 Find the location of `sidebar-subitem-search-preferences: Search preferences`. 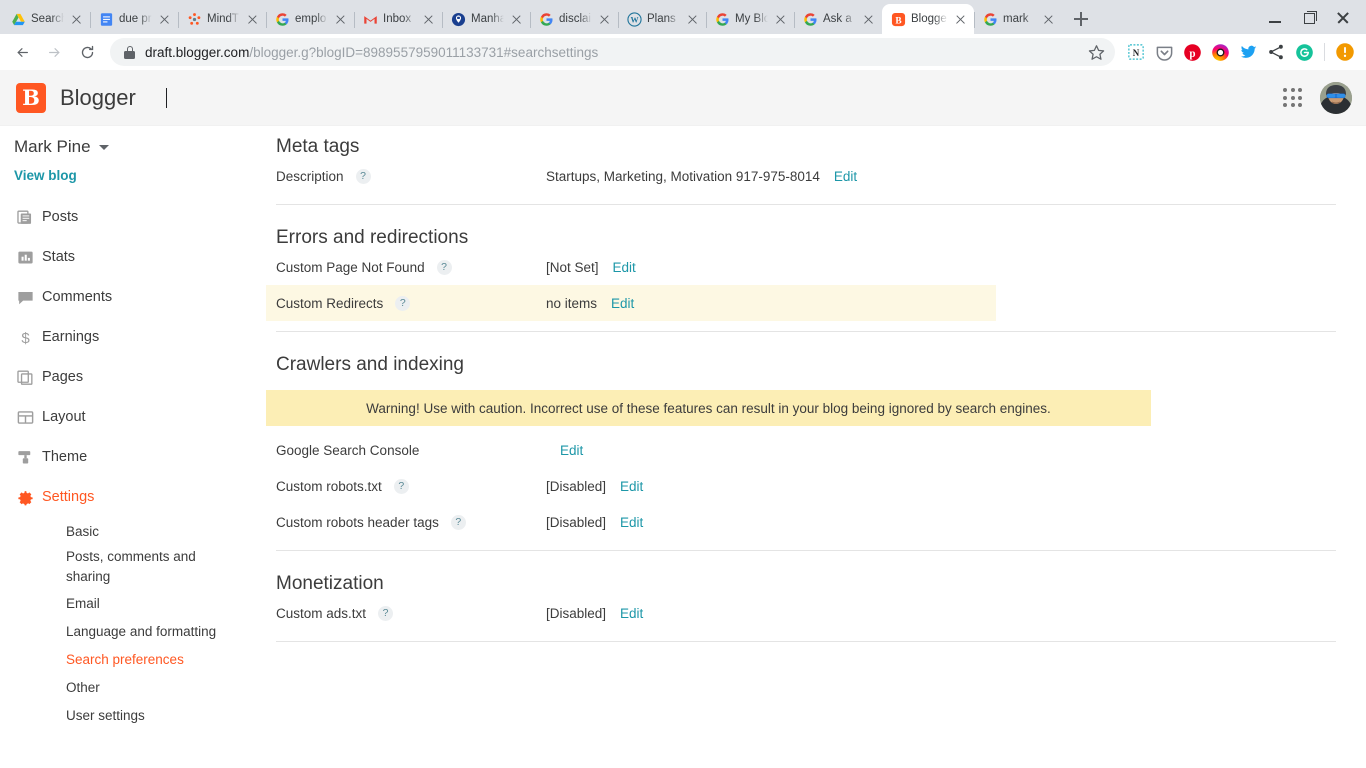

sidebar-subitem-search-preferences: Search preferences is located at coordinates (128, 659).